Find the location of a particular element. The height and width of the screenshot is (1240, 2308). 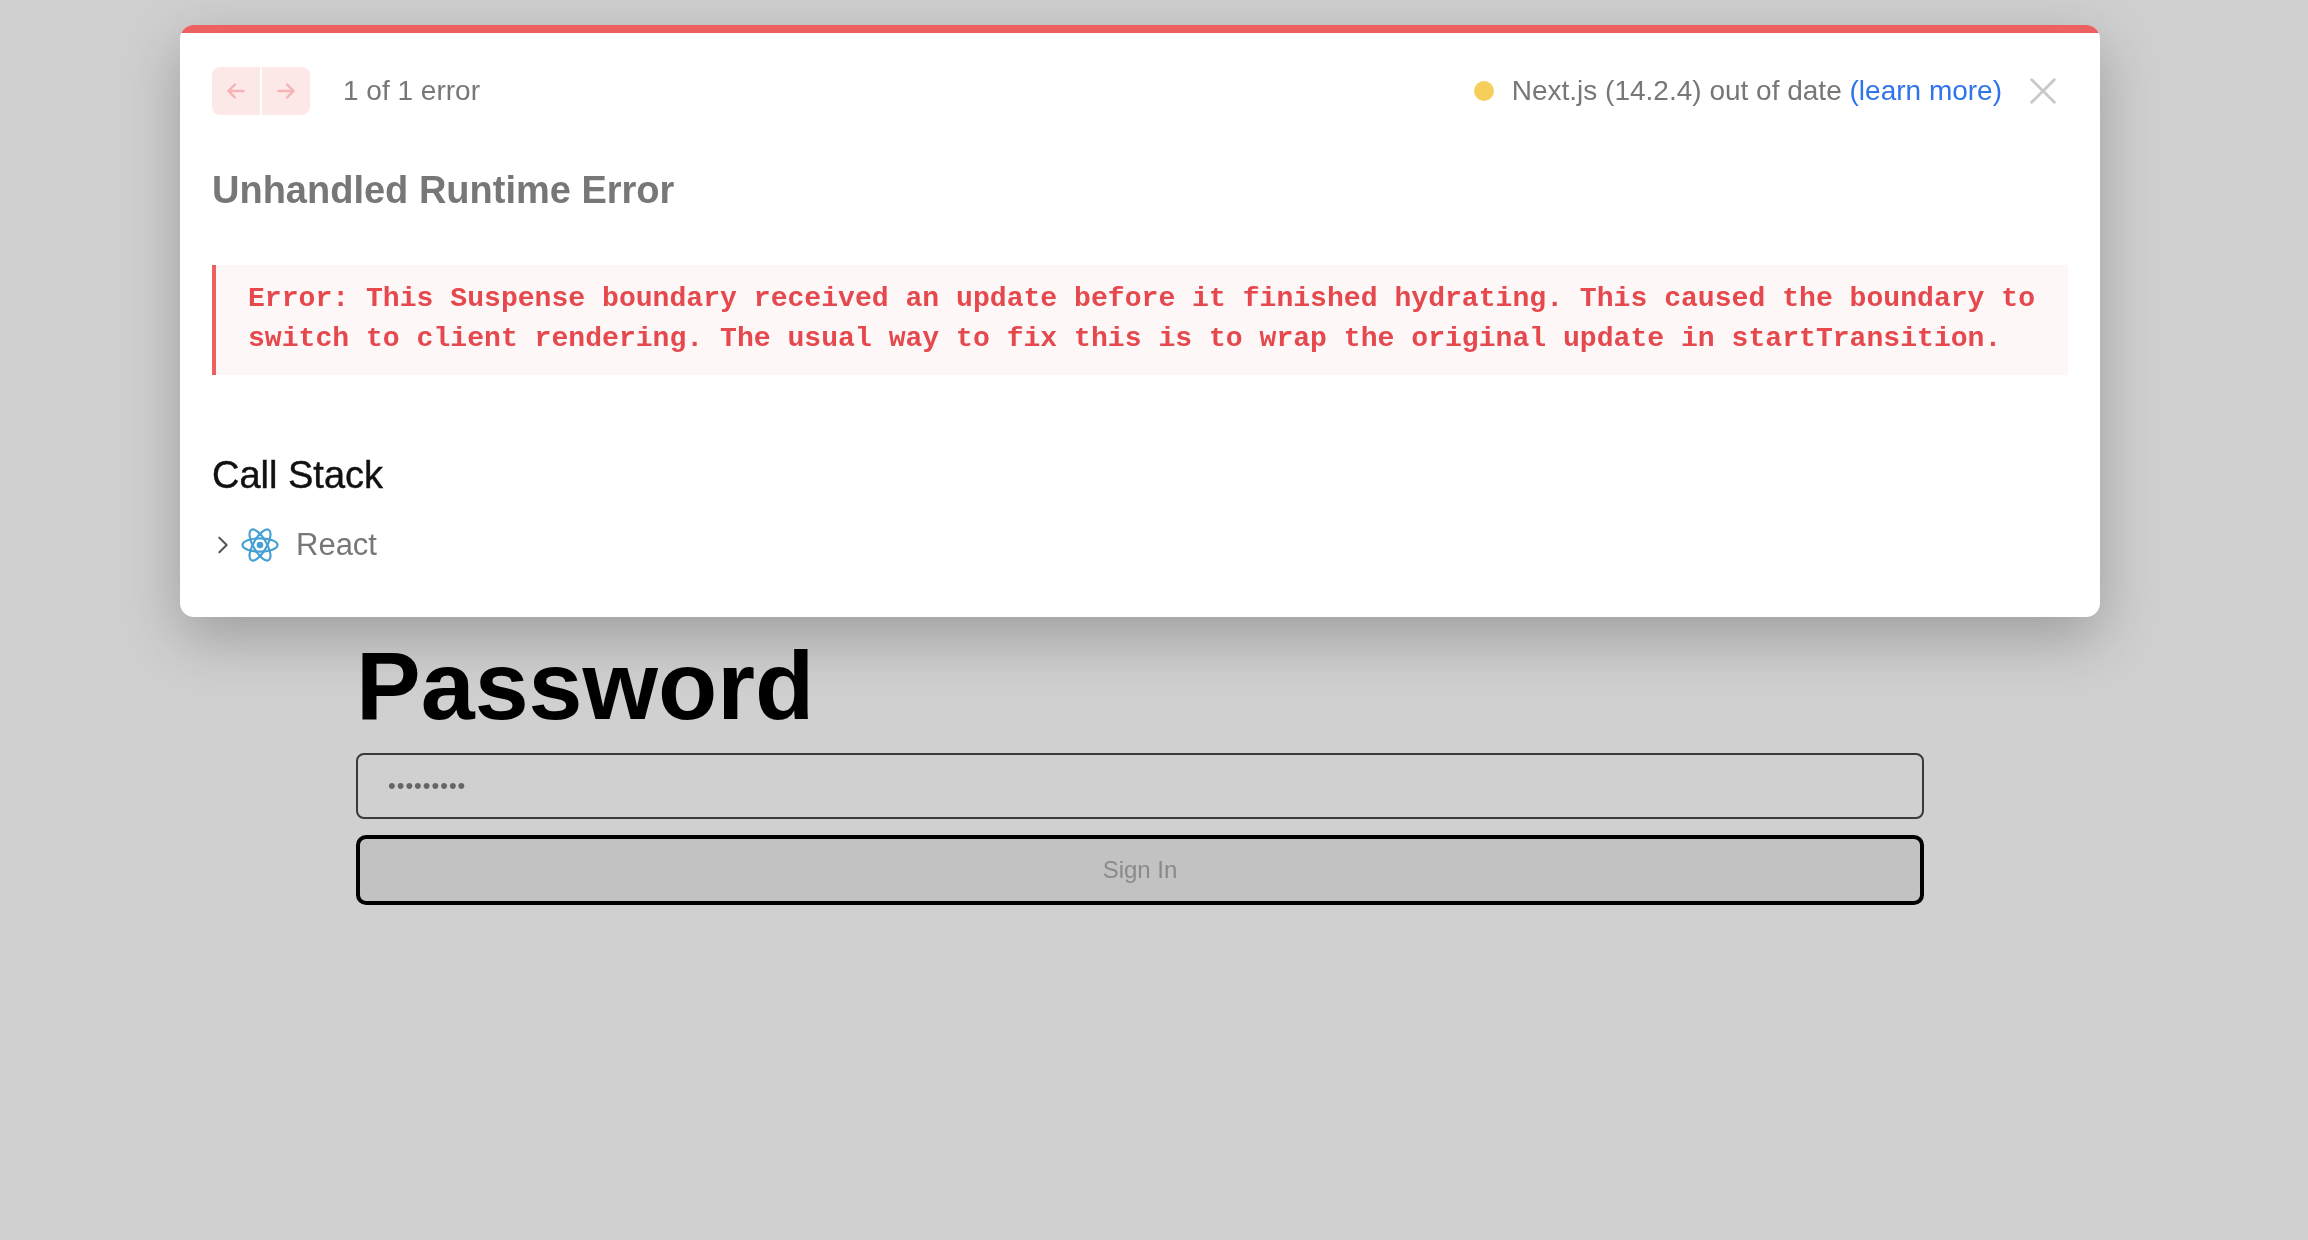

password-heading: Password is located at coordinates (586, 686).